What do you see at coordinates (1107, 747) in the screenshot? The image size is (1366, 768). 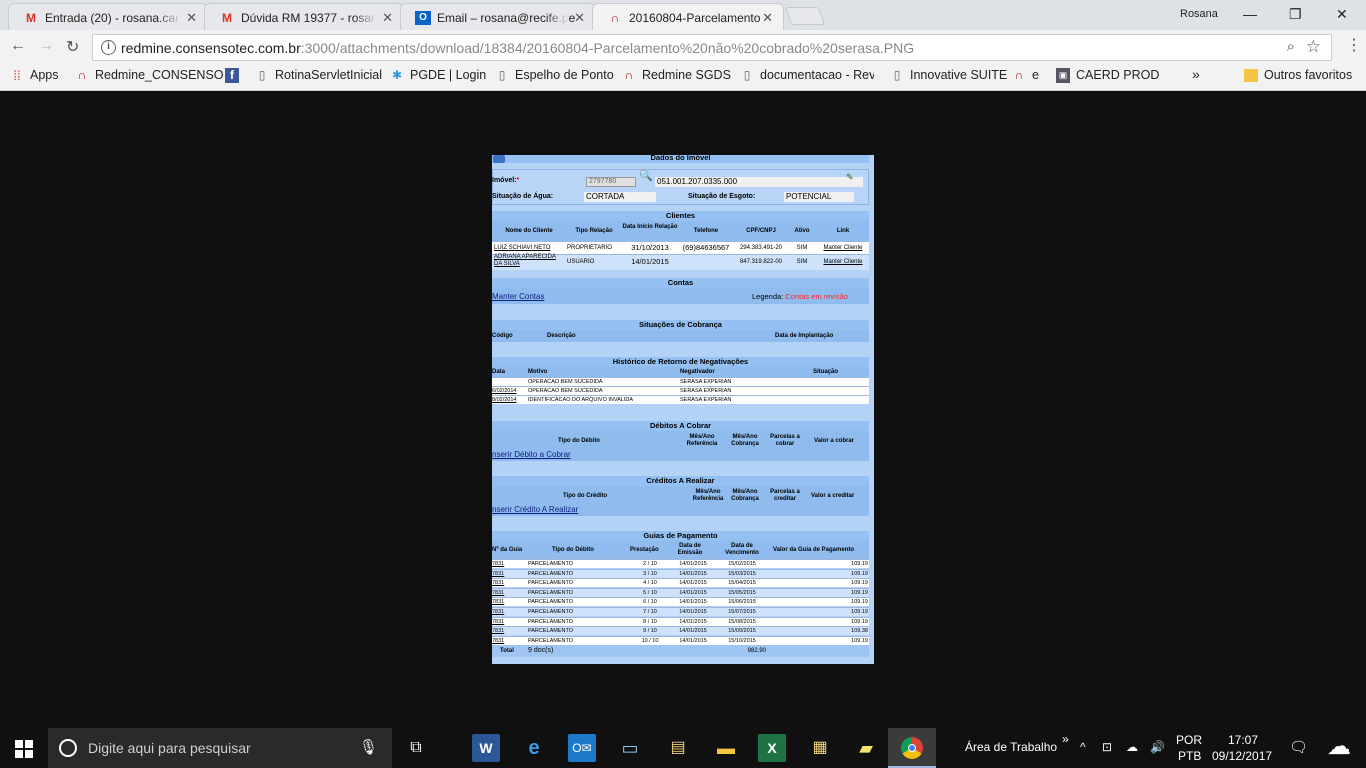 I see `network-icon: ⊡` at bounding box center [1107, 747].